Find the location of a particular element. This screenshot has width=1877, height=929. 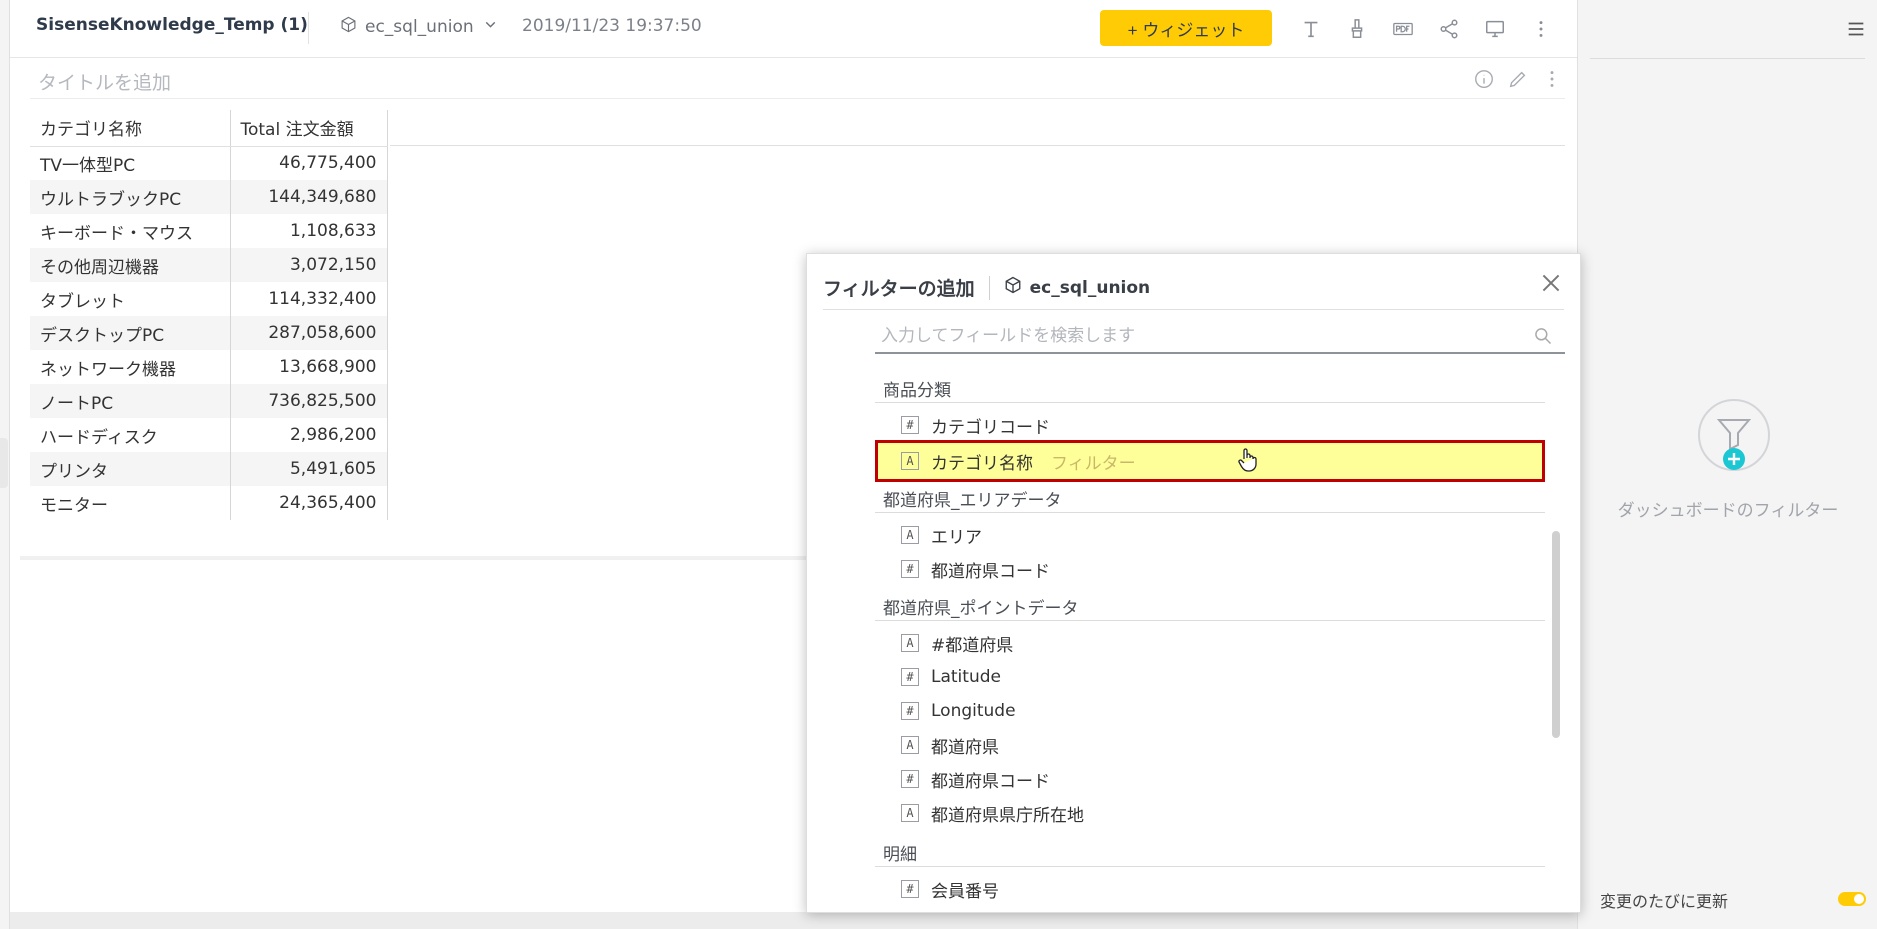

widget-icons is located at coordinates (1518, 81).